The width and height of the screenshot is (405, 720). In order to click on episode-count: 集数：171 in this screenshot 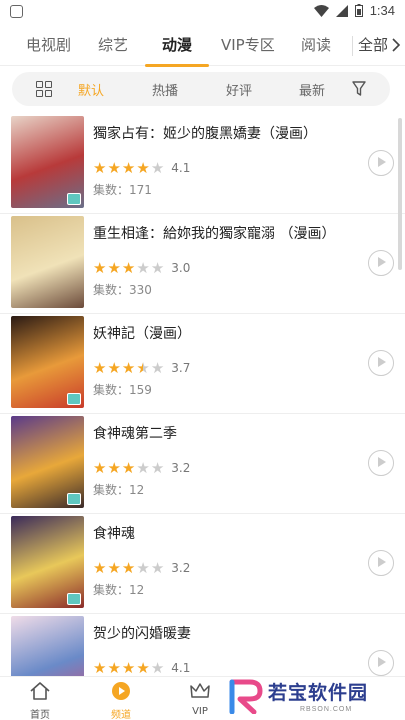, I will do `click(122, 190)`.